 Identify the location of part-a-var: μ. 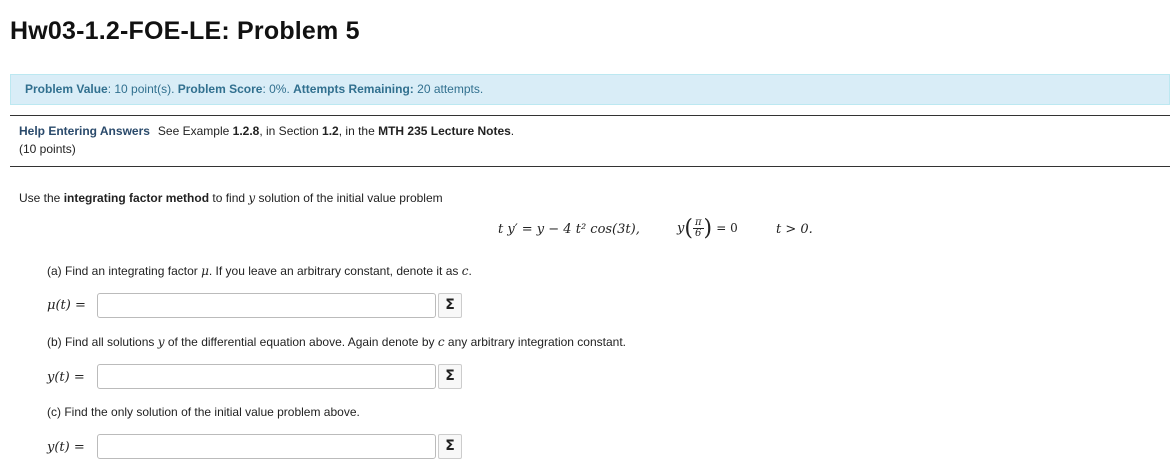
(205, 271).